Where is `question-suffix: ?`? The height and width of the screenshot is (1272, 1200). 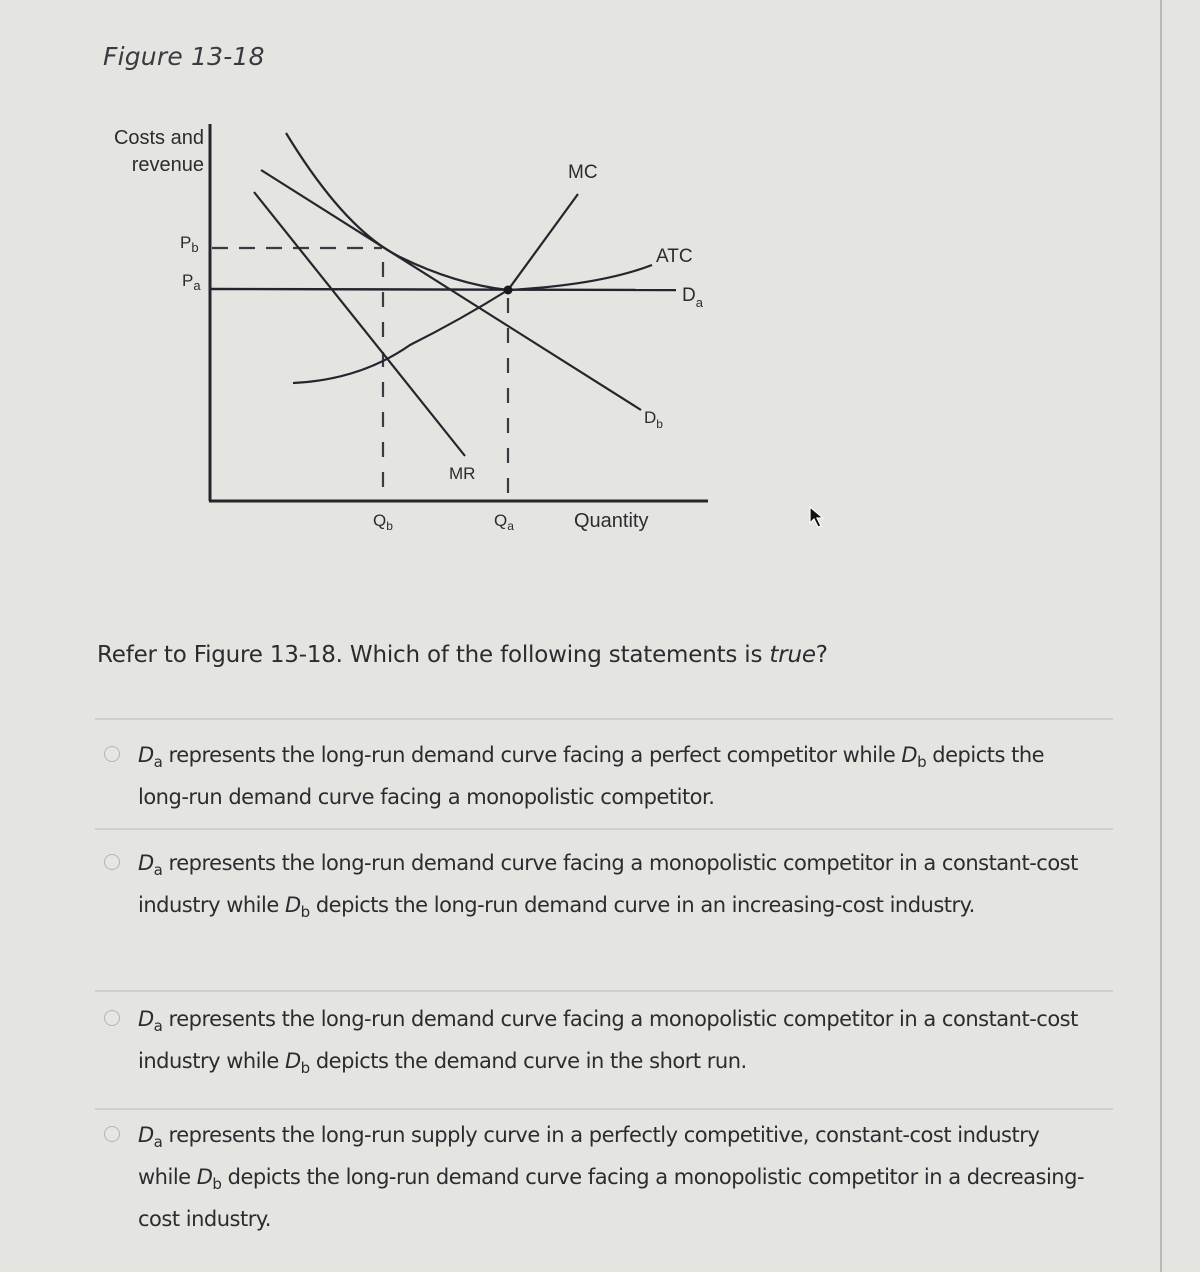
question-suffix: ? is located at coordinates (821, 655).